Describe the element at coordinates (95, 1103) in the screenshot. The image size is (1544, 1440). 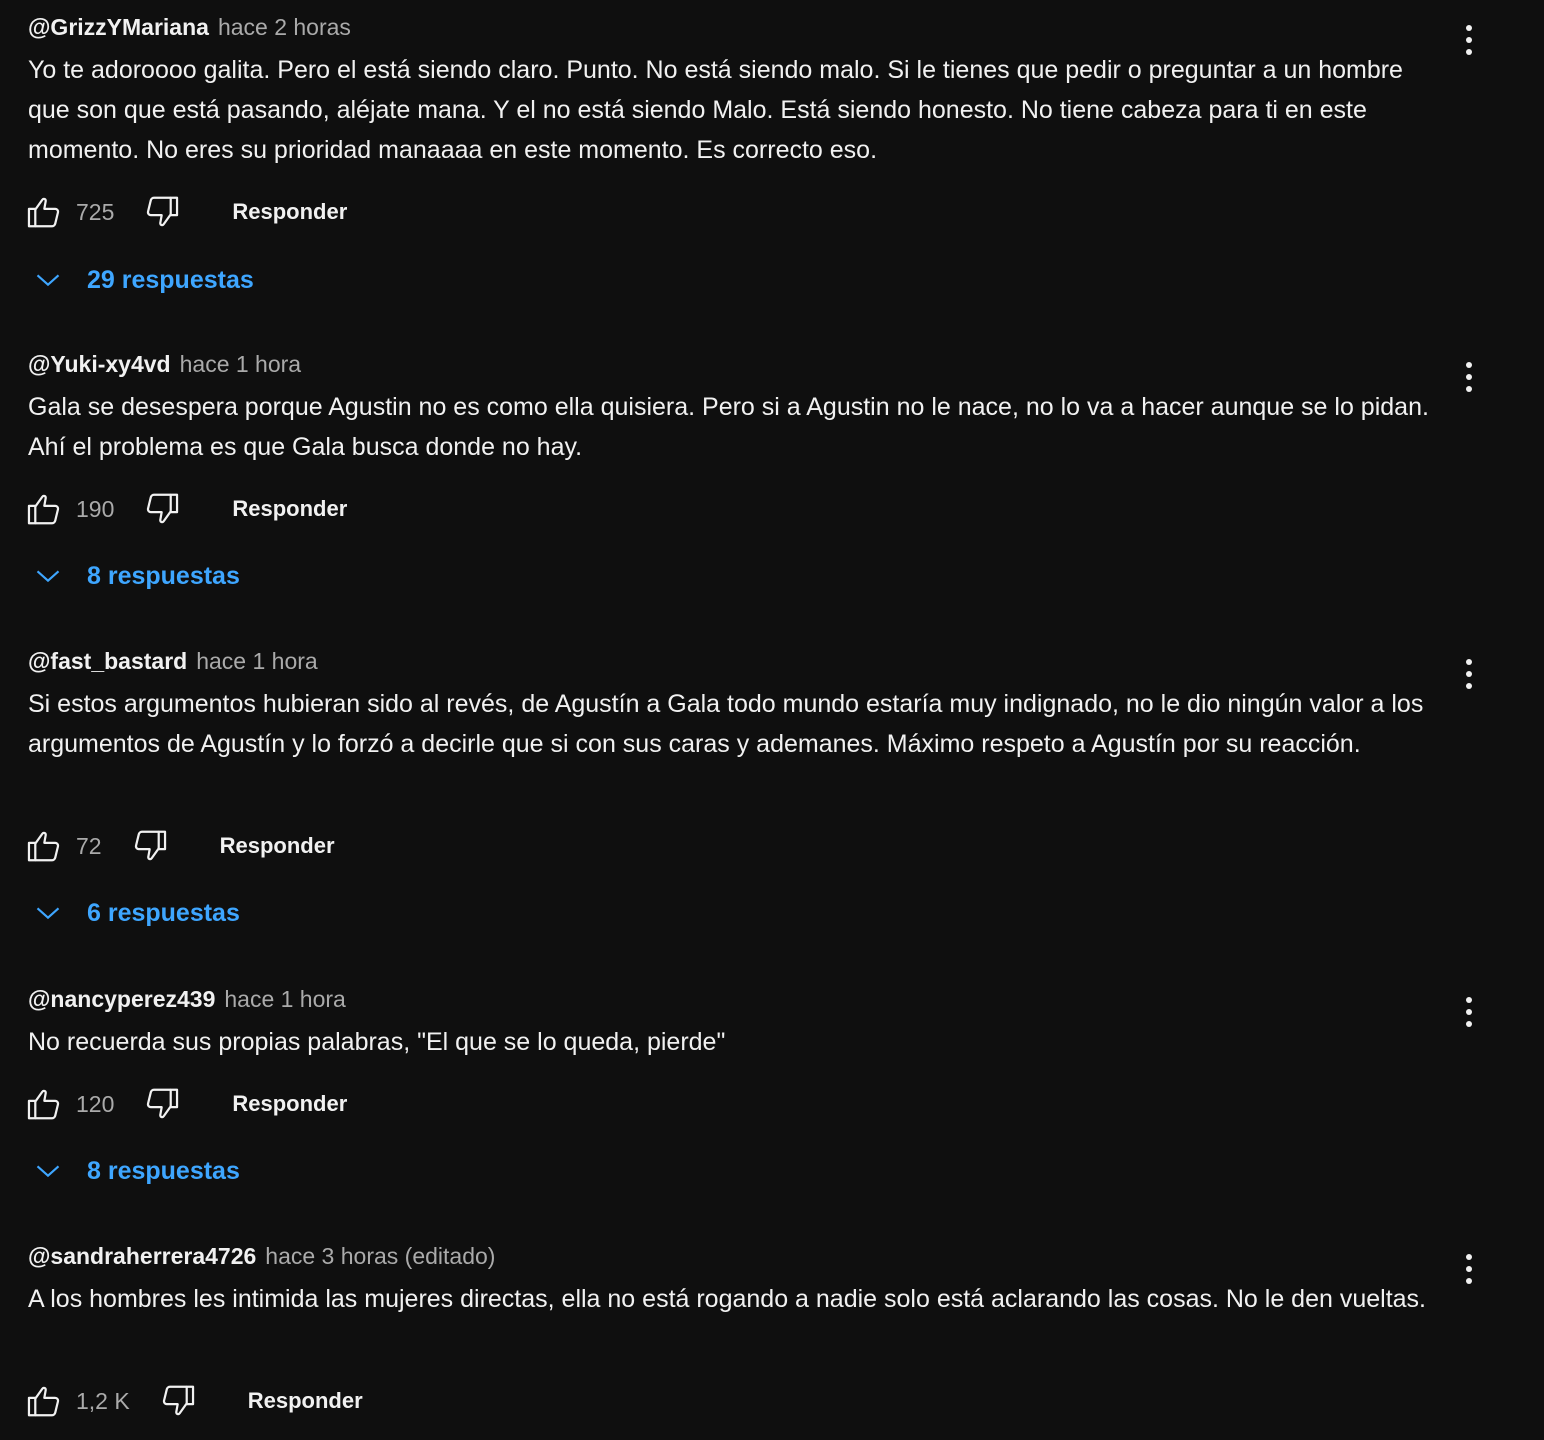
I see `like-count: 120` at that location.